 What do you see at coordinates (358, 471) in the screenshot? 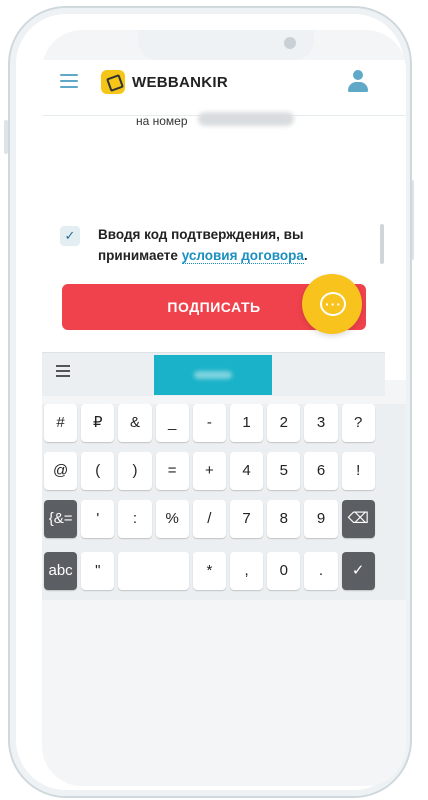
I see `keyboard-key: !` at bounding box center [358, 471].